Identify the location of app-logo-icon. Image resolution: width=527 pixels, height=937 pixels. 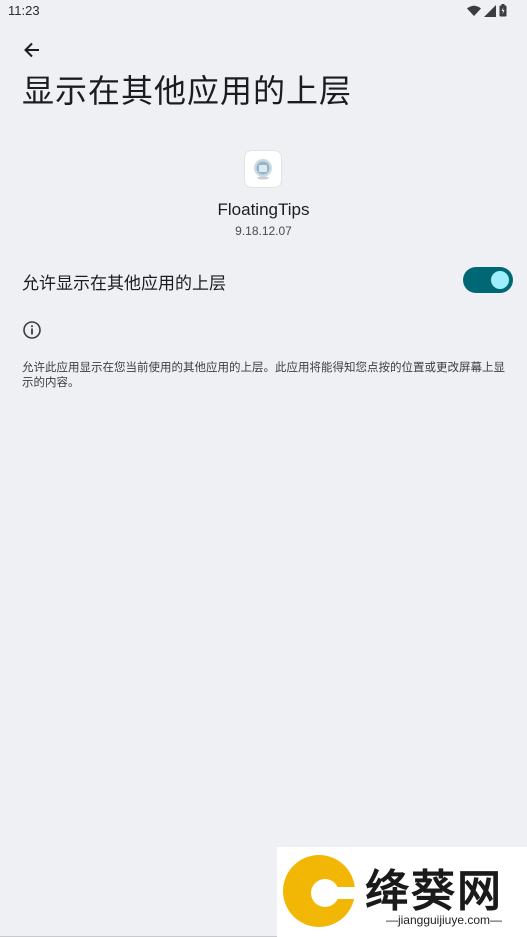
(263, 169).